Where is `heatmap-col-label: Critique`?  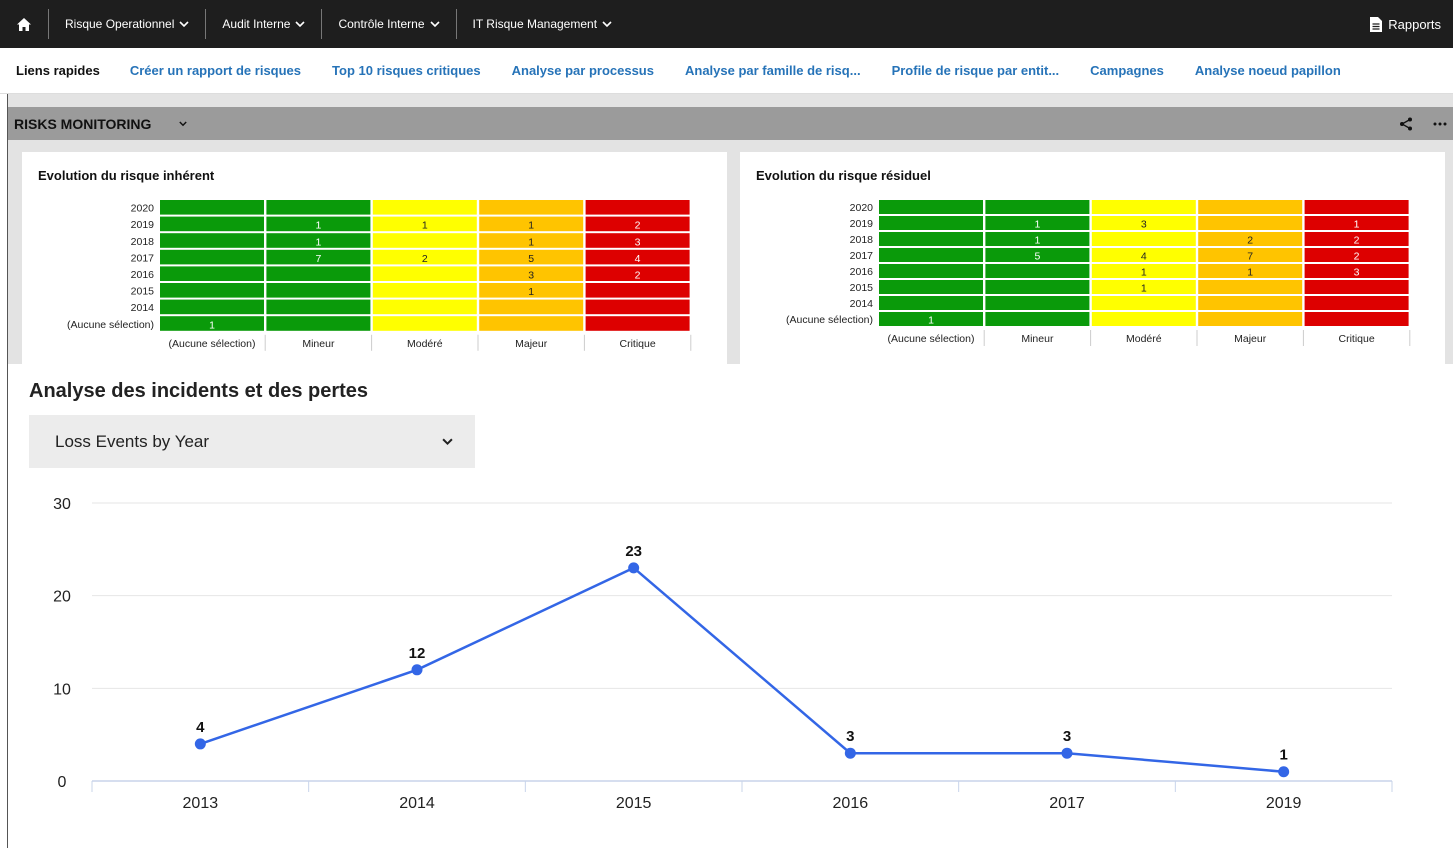
heatmap-col-label: Critique is located at coordinates (638, 344).